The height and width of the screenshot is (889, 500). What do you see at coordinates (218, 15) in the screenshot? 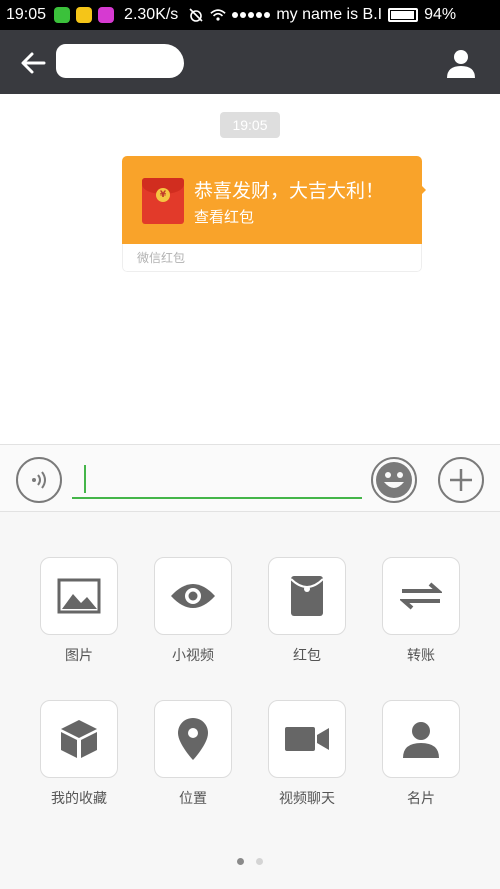
I see `wifi-icon` at bounding box center [218, 15].